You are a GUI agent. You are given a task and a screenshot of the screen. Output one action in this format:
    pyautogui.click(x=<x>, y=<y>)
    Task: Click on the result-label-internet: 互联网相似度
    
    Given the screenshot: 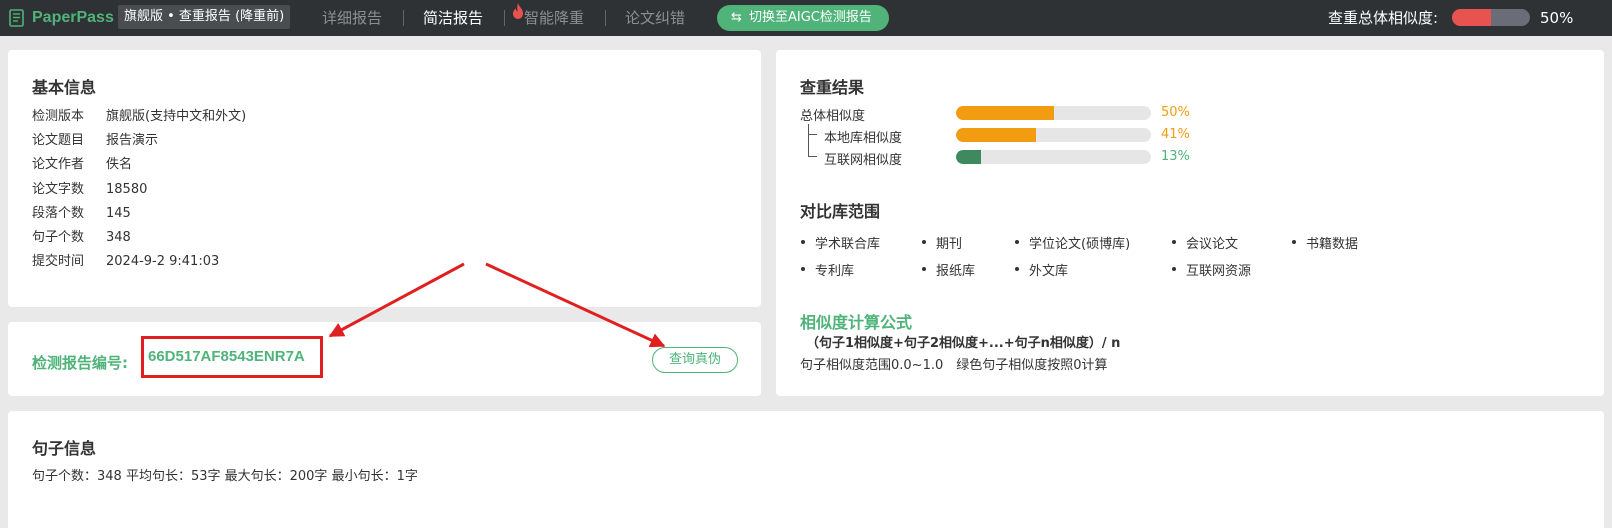 What is the action you would take?
    pyautogui.click(x=863, y=160)
    